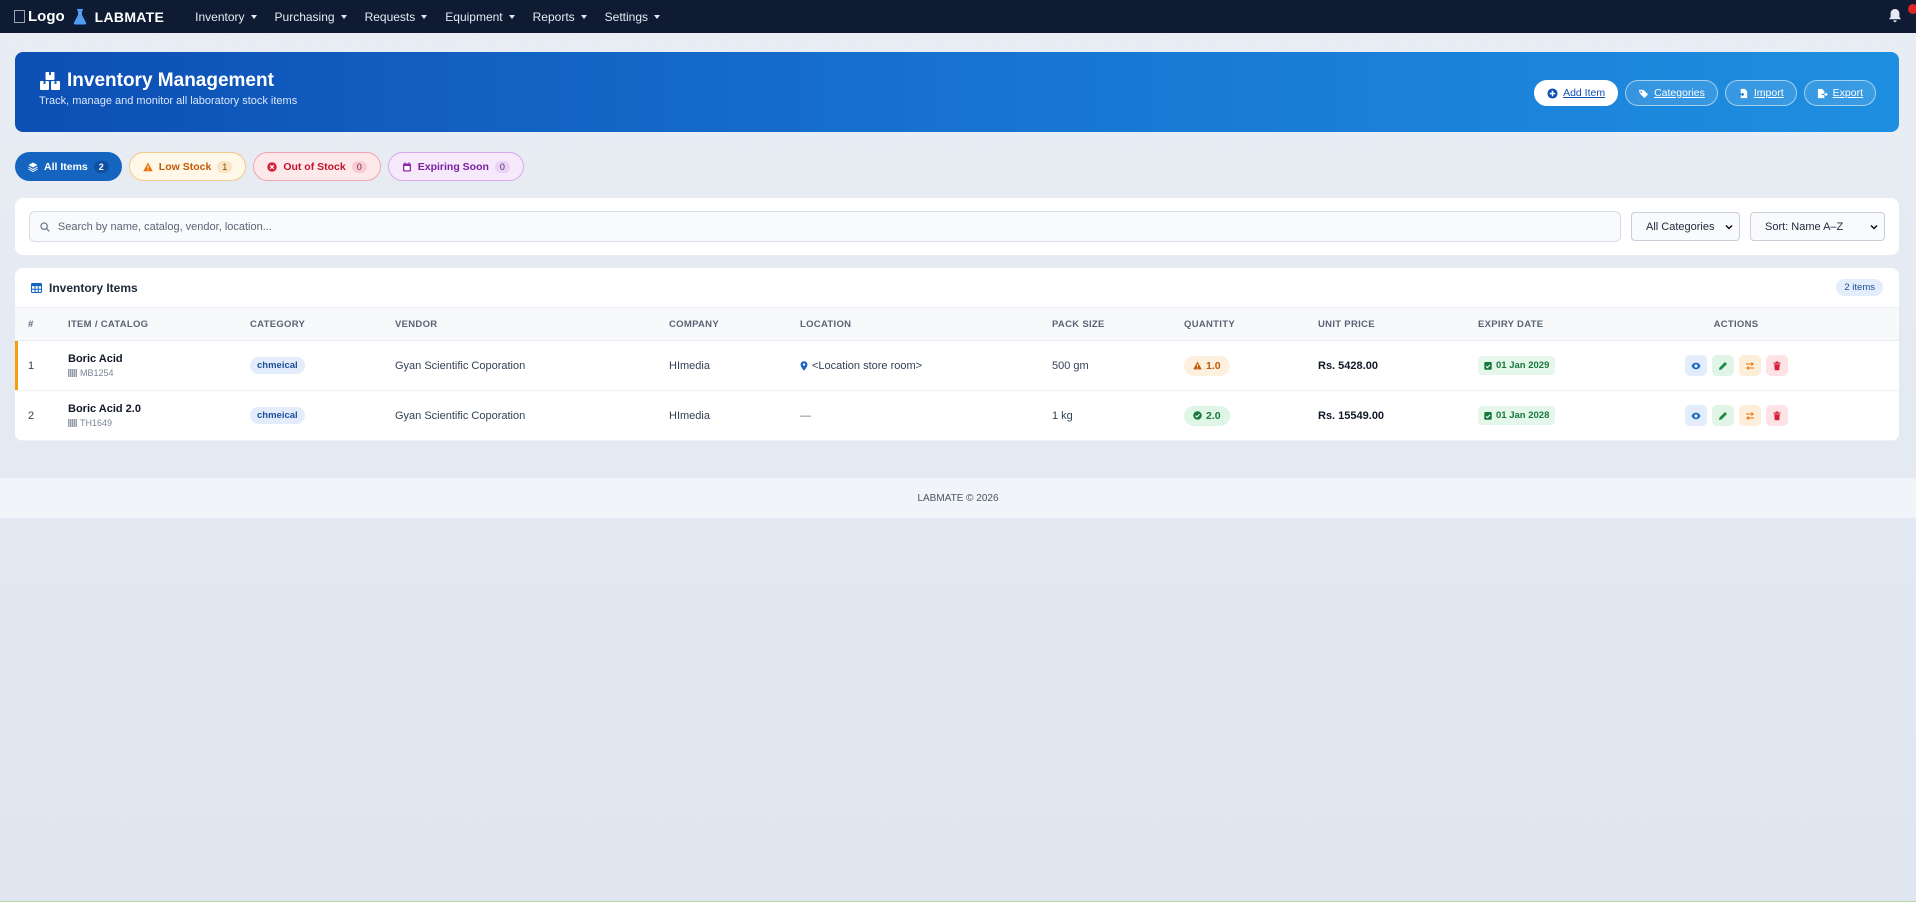 The image size is (1916, 902). Describe the element at coordinates (1078, 324) in the screenshot. I see `col-pack-size: PACK SIZE` at that location.